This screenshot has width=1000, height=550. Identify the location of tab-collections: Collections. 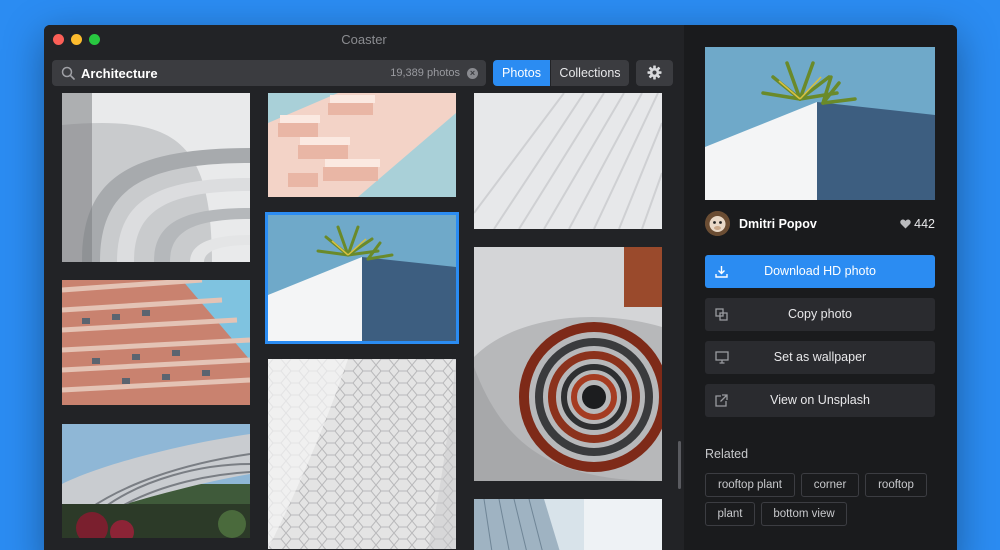
(590, 73).